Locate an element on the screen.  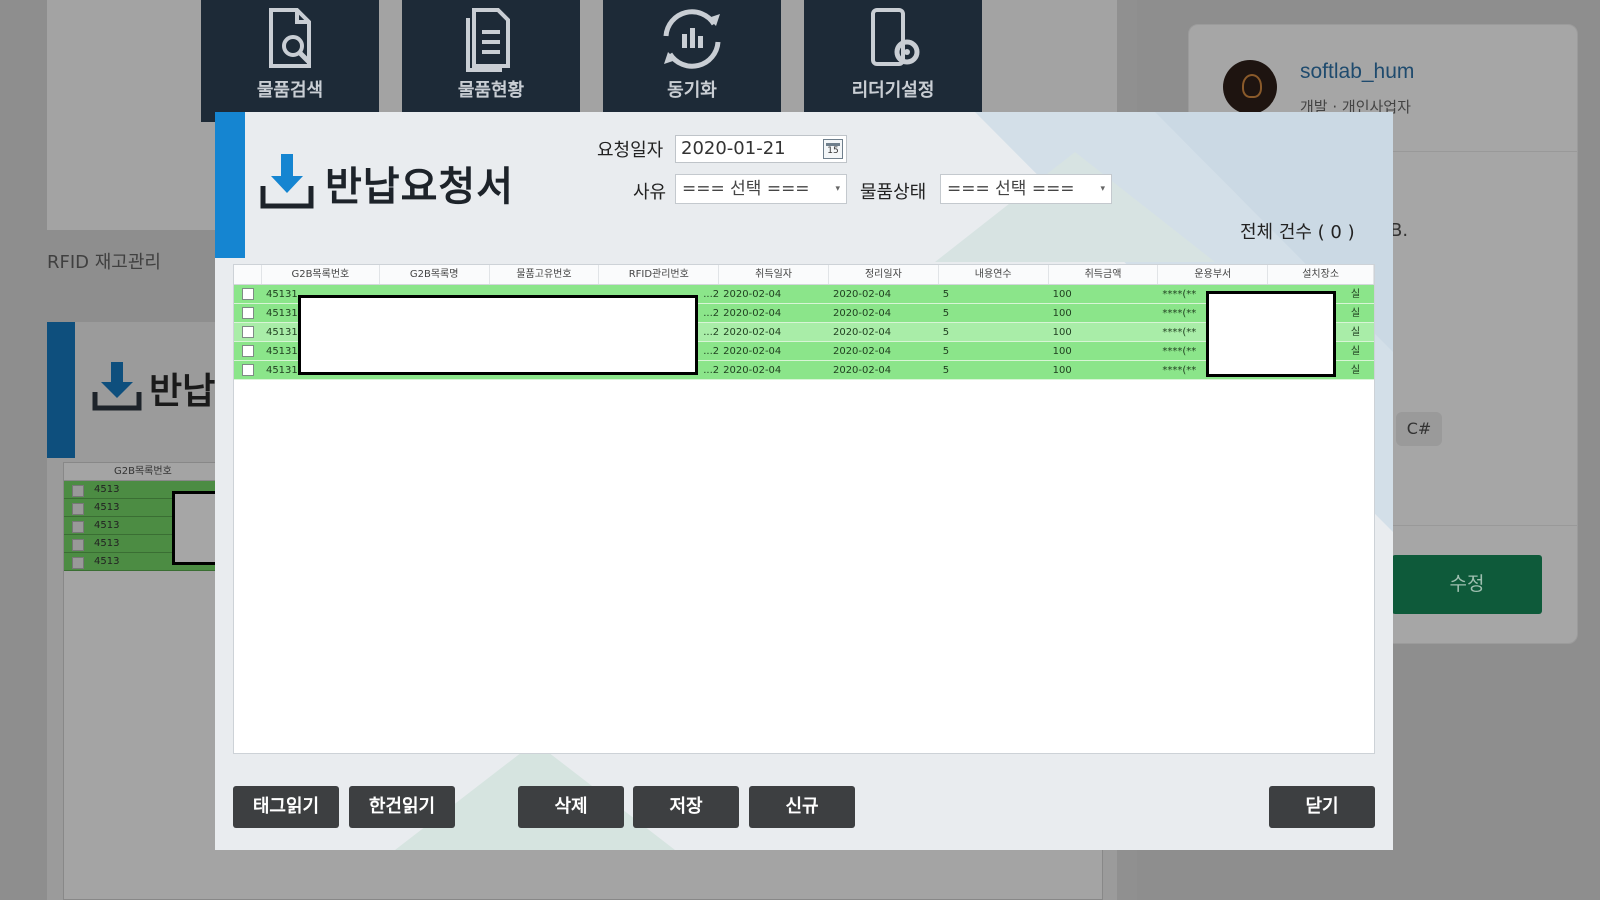
save-button: 저장 is located at coordinates (686, 807).